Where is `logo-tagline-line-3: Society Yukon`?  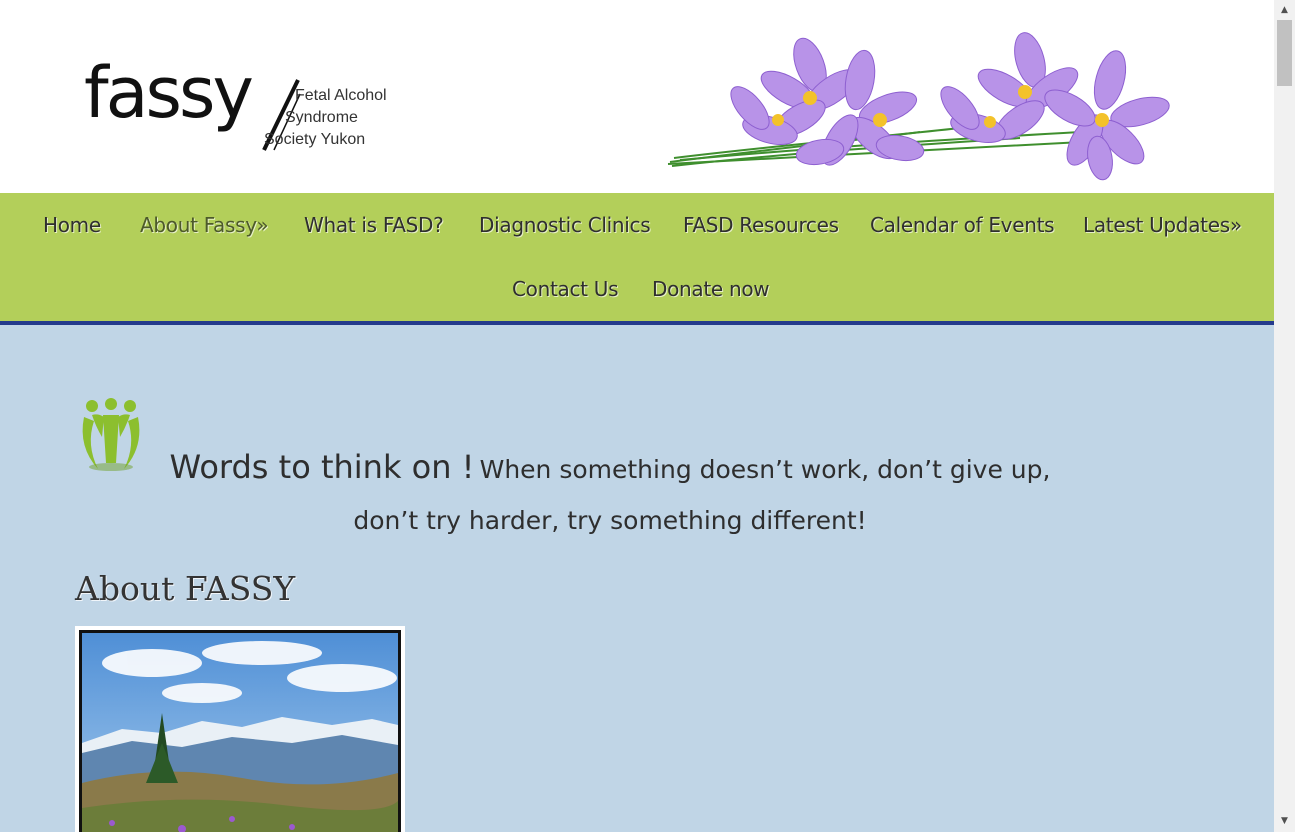
logo-tagline-line-3: Society Yukon is located at coordinates (315, 139).